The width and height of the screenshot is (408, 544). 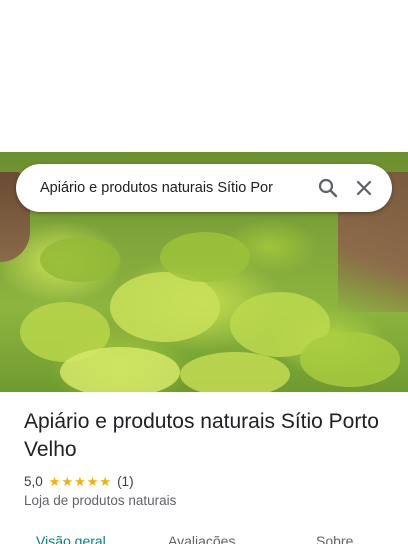 I want to click on place-category: Loja de produtos naturais, so click(x=100, y=500).